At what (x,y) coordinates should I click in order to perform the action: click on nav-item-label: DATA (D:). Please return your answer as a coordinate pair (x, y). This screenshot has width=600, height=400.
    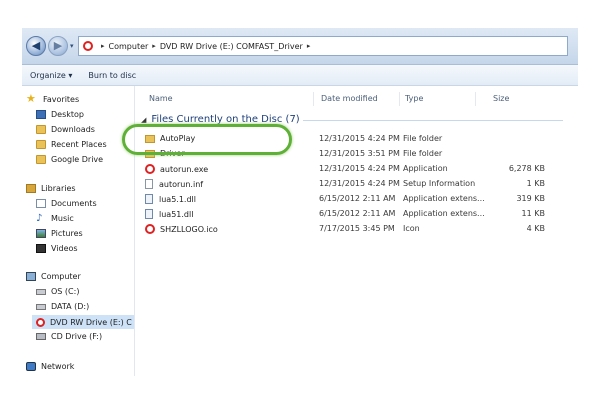
    Looking at the image, I should click on (70, 306).